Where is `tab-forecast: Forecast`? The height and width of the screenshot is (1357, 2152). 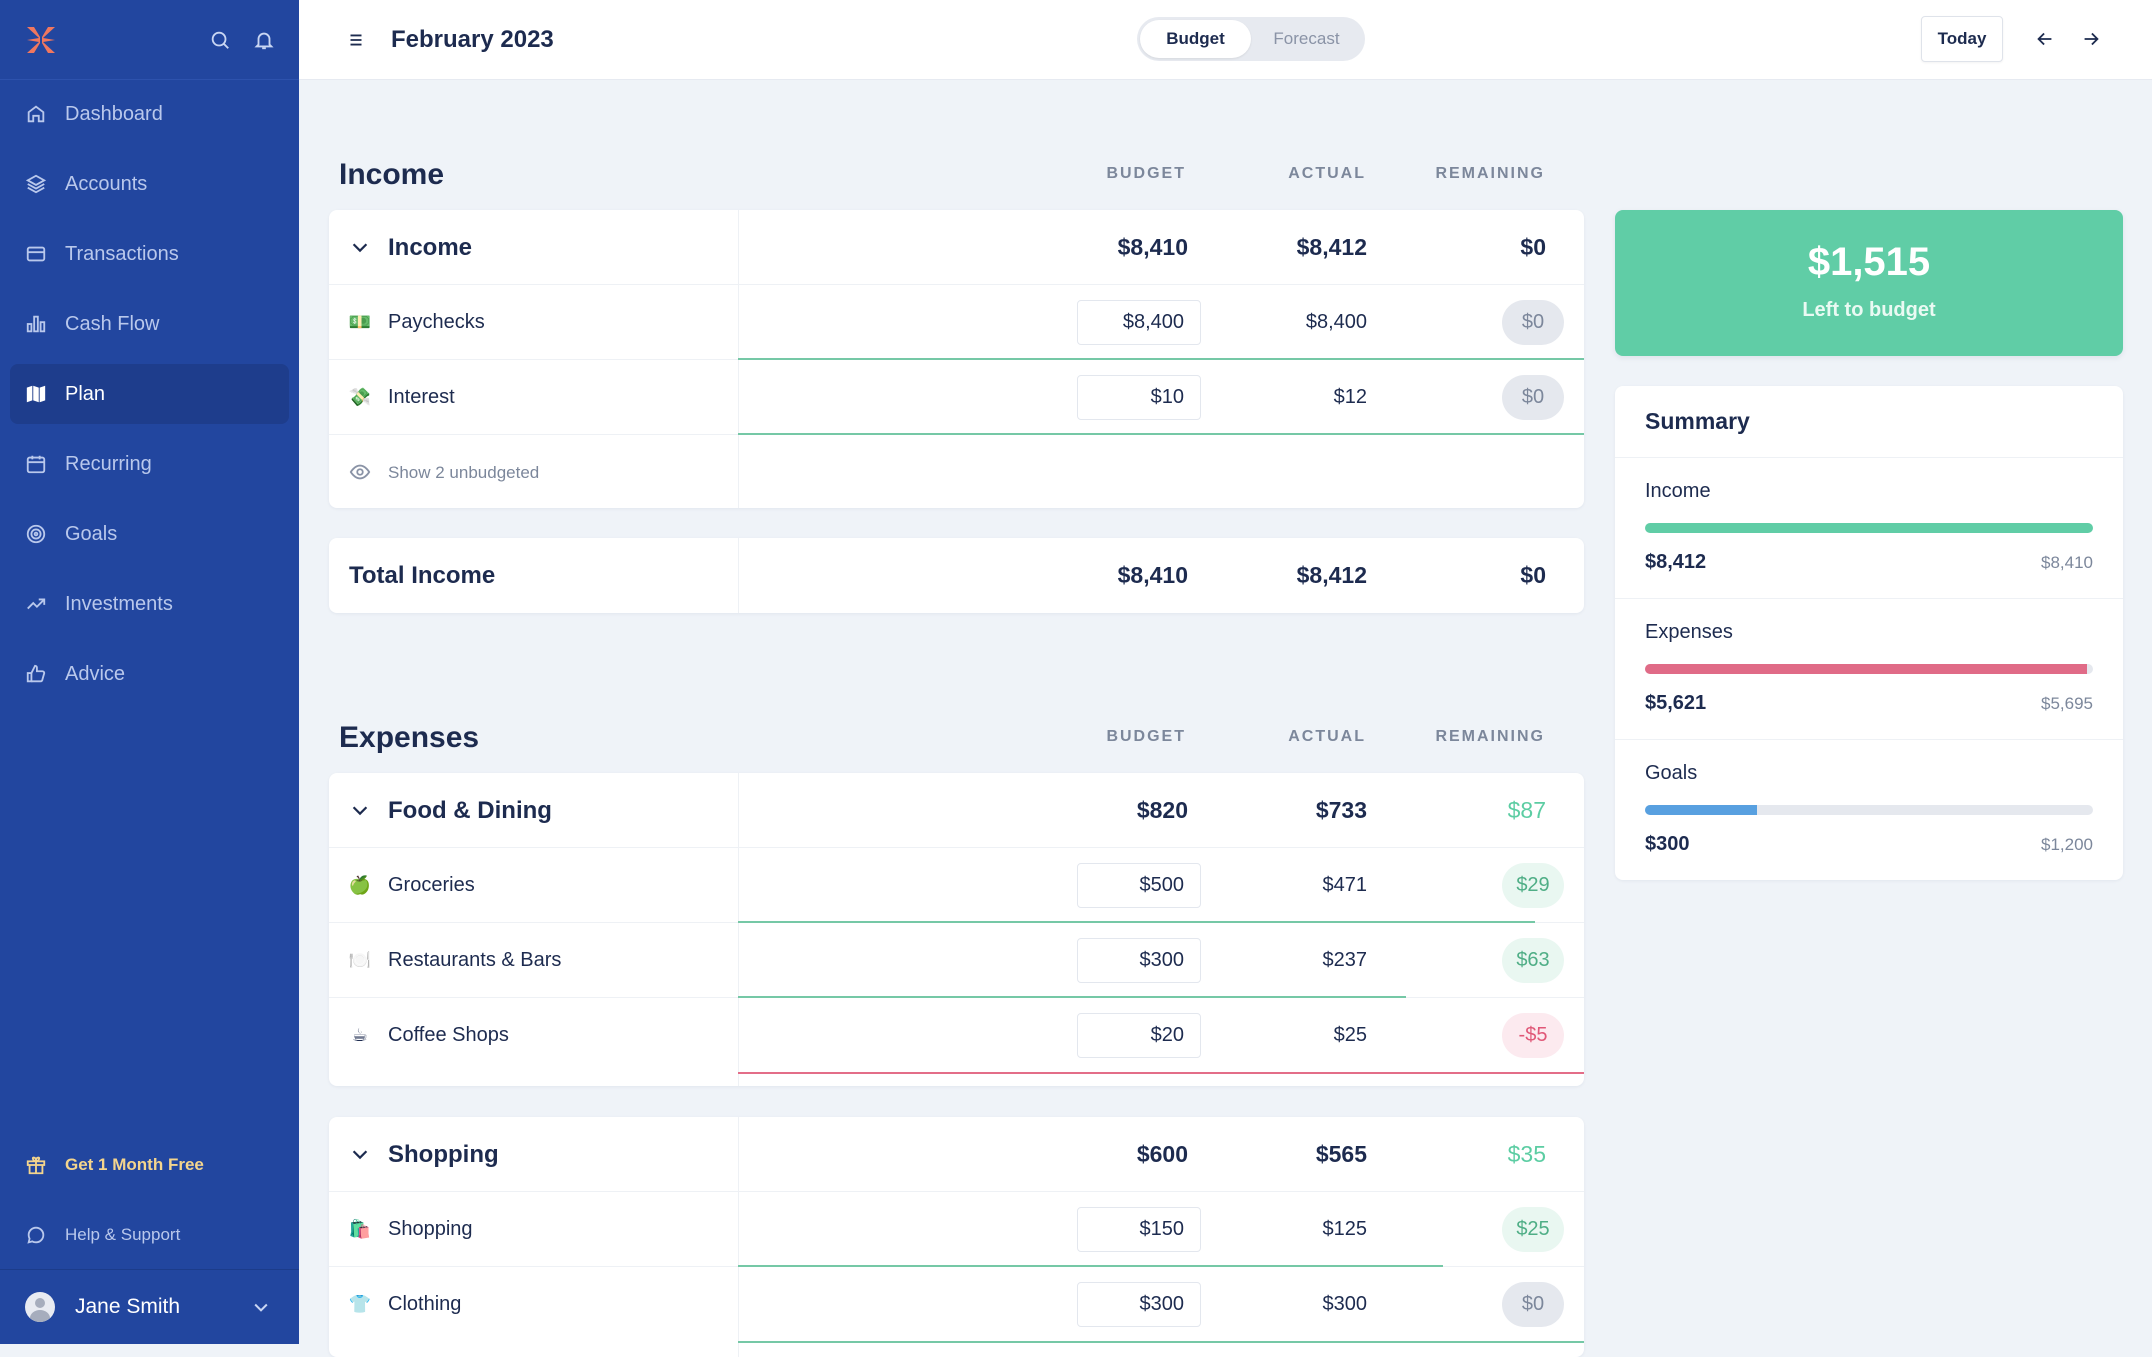
tab-forecast: Forecast is located at coordinates (1306, 39).